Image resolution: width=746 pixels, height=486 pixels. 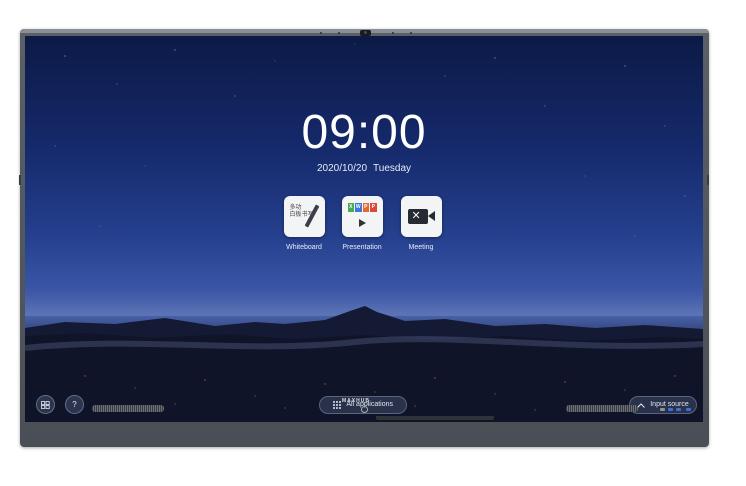 I want to click on app-presentation: X W P P Presentation, so click(x=362, y=224).